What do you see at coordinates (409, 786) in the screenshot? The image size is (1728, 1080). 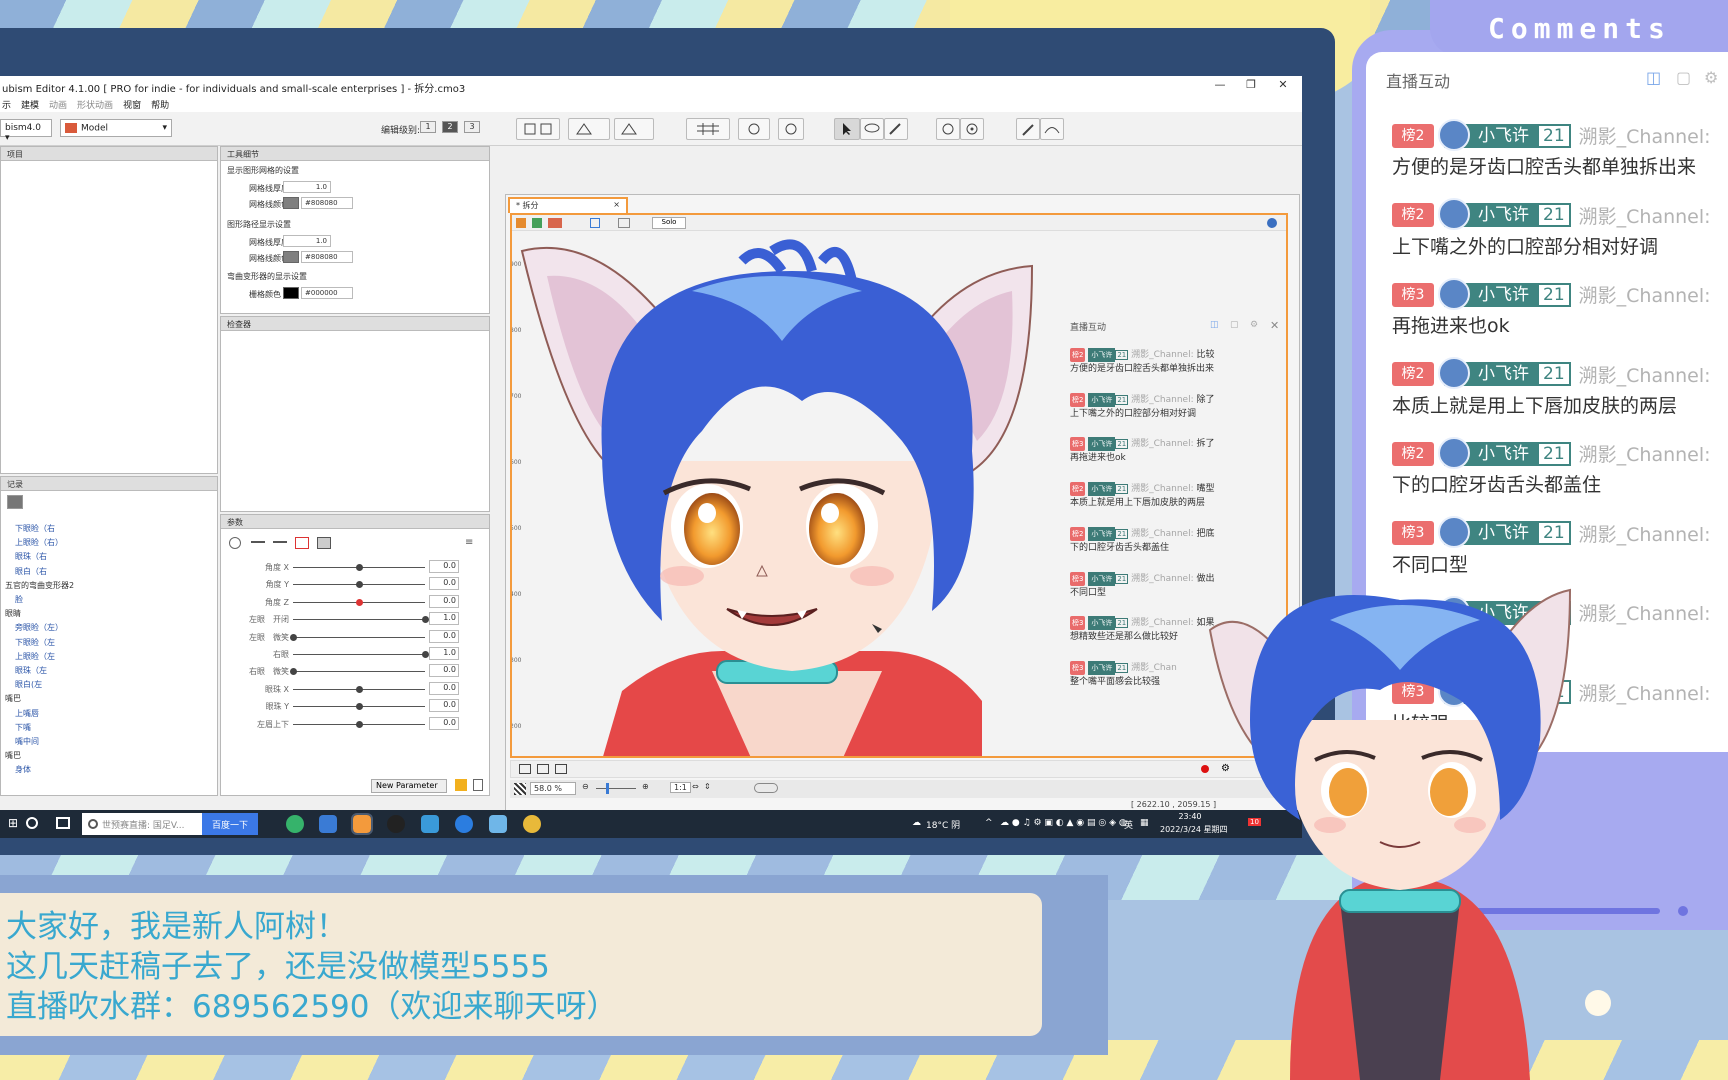 I see `new-parameter-button: New Parameter` at bounding box center [409, 786].